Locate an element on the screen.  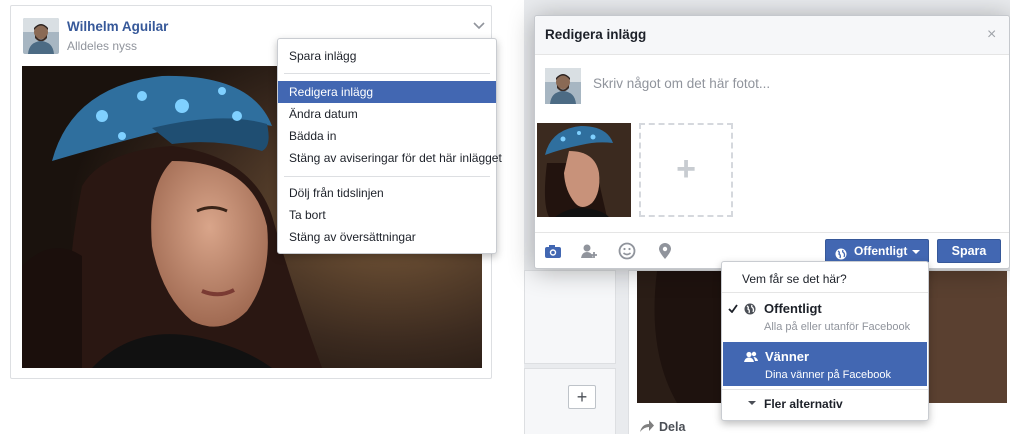
menu-item-save-post: Spara inlägg is located at coordinates (387, 56).